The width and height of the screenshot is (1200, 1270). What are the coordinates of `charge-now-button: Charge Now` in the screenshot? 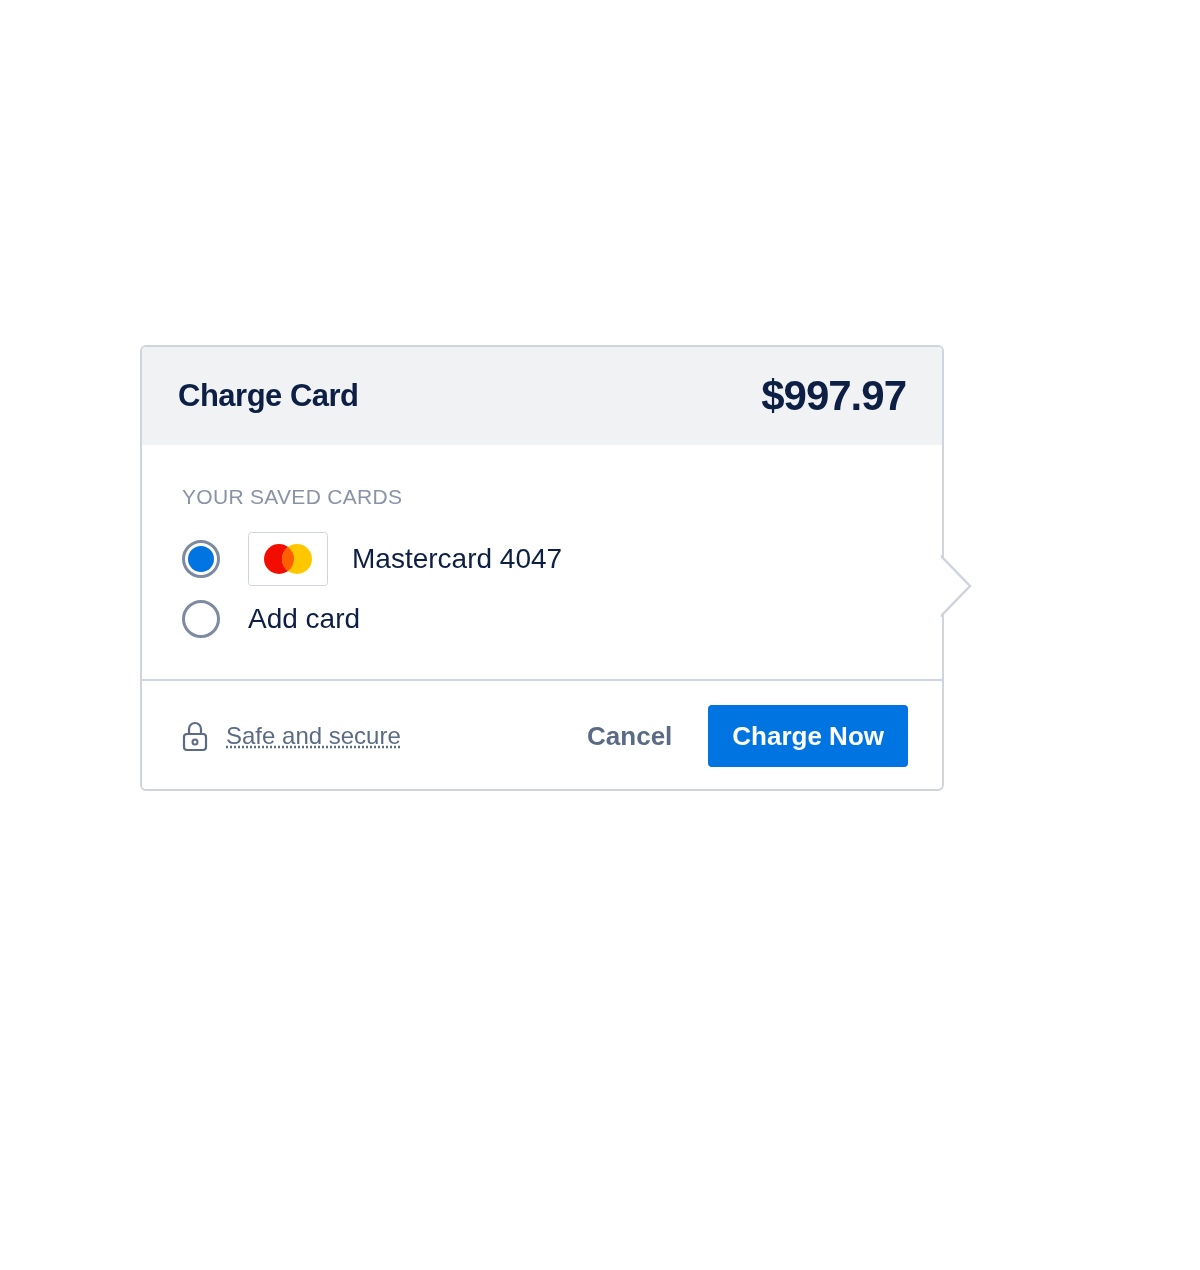 It's located at (808, 736).